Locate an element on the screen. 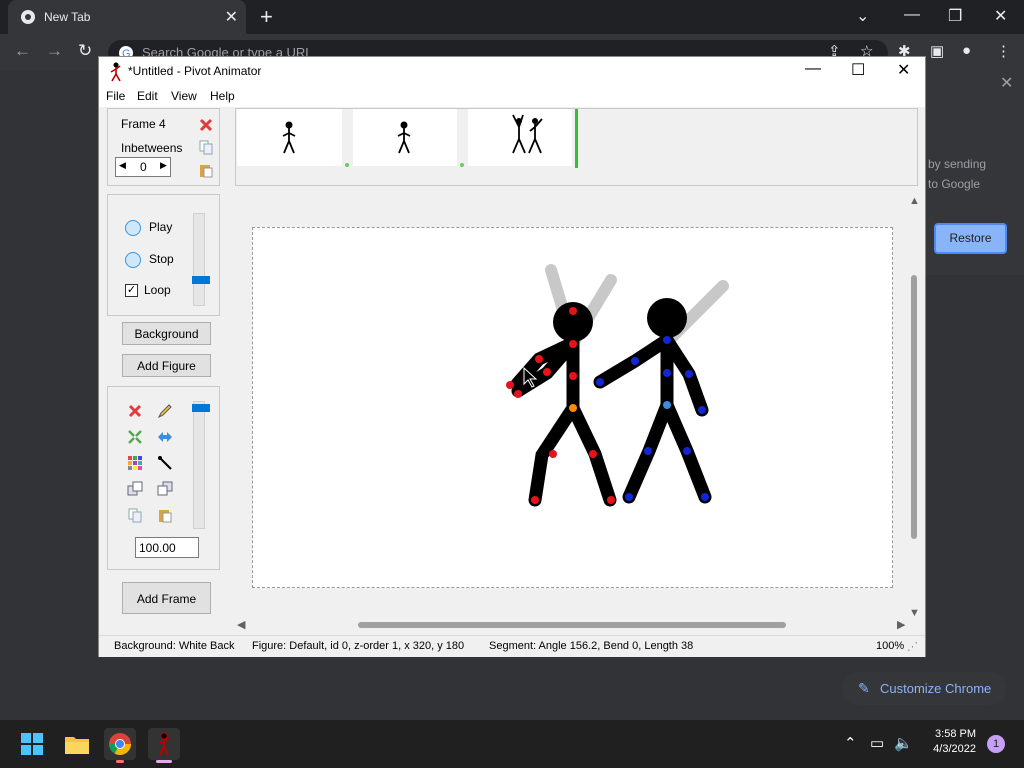 This screenshot has height=768, width=1024. send-backward-icon is located at coordinates (165, 489).